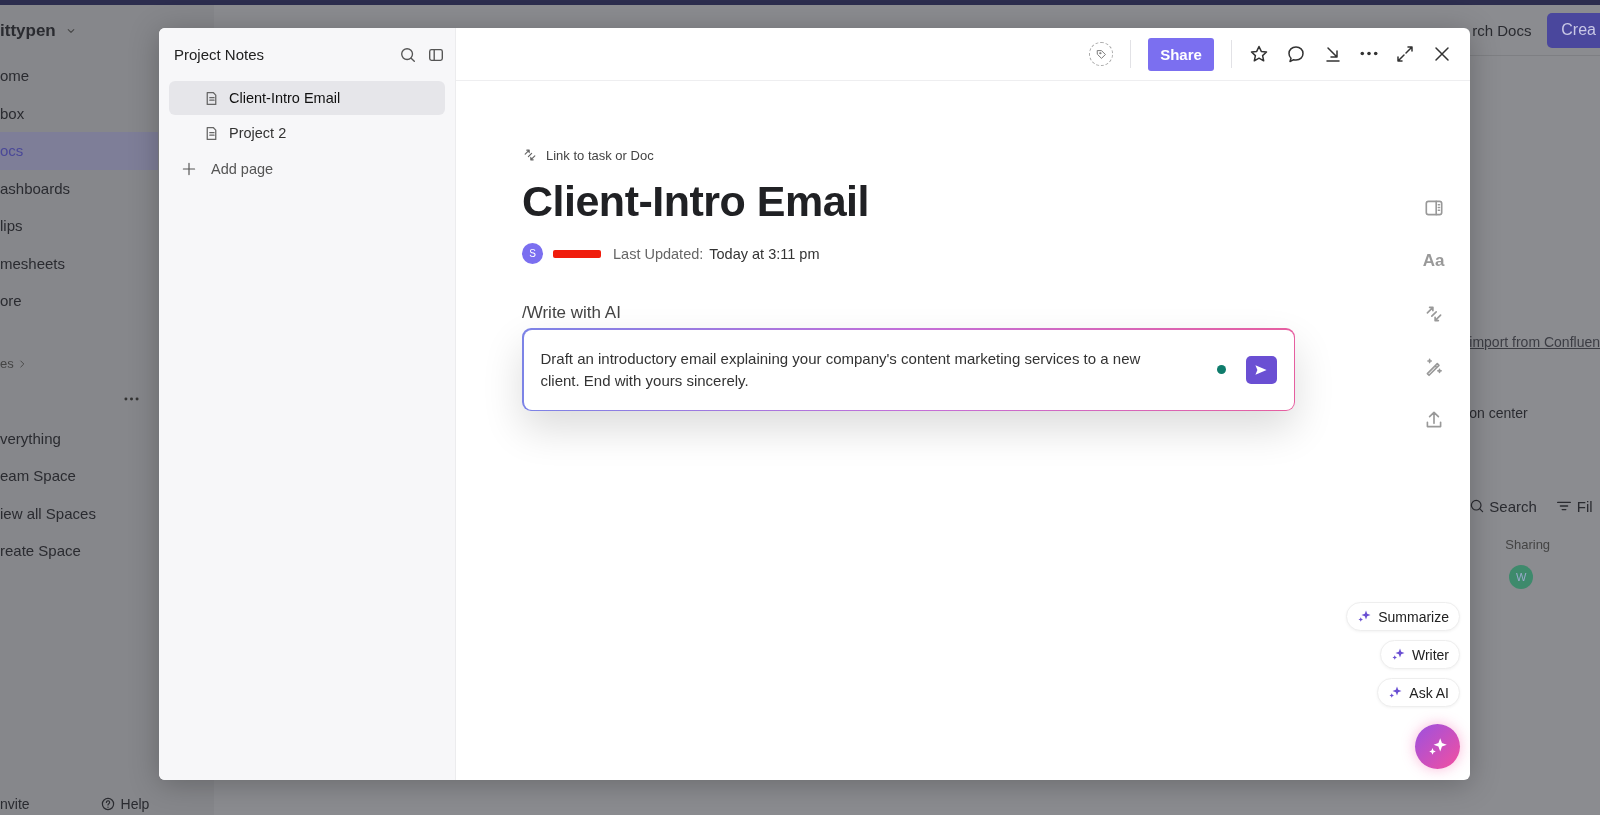  Describe the element at coordinates (79, 76) in the screenshot. I see `nav-item: ome` at that location.